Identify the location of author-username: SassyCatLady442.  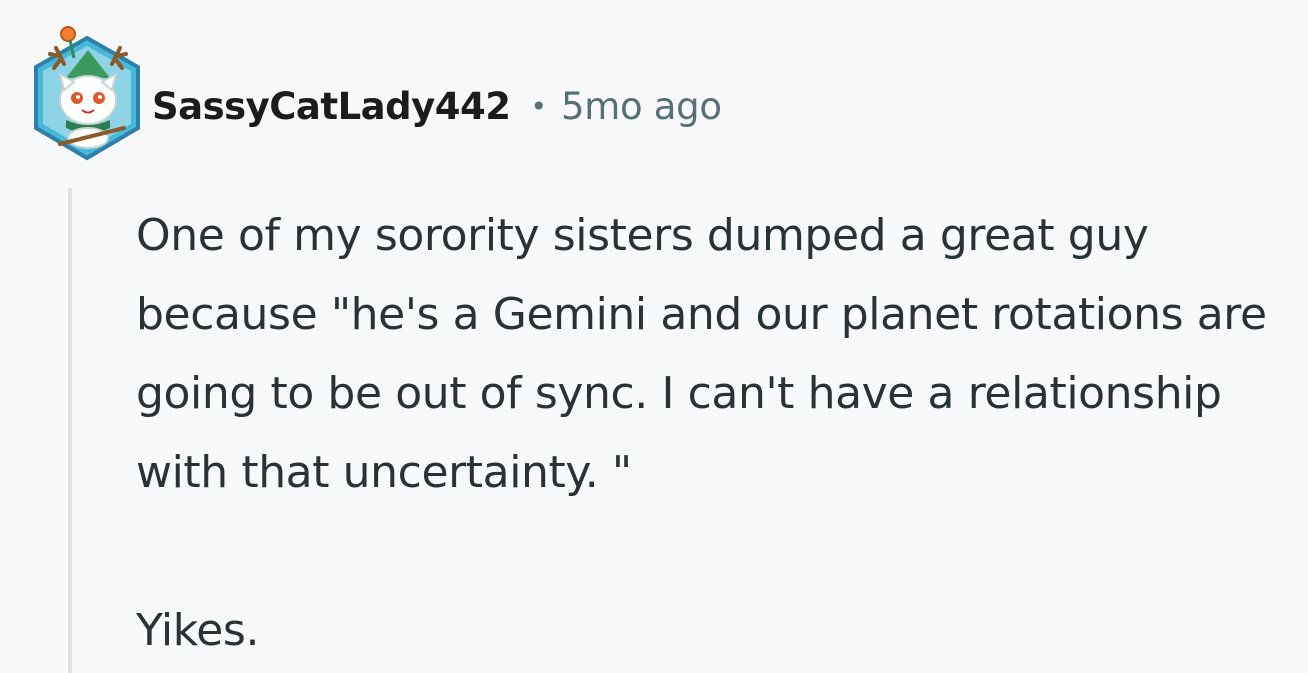
(331, 106).